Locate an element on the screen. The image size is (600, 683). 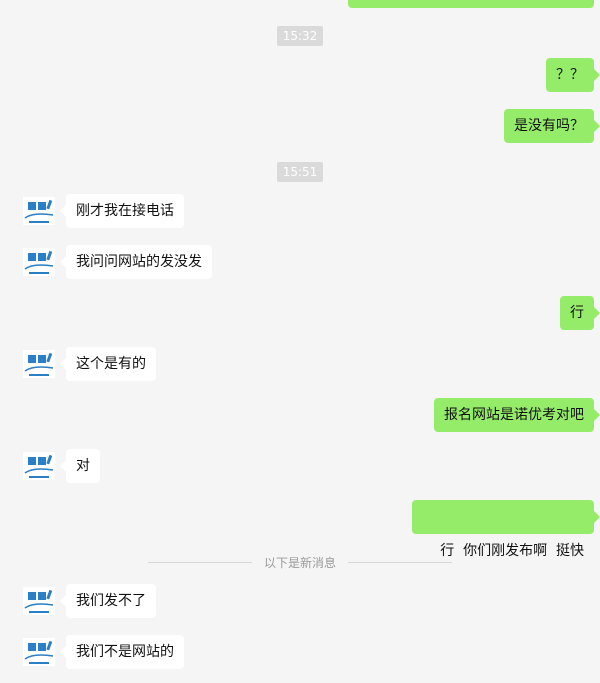
incoming-message-bubble: 这个是有的 is located at coordinates (108, 364).